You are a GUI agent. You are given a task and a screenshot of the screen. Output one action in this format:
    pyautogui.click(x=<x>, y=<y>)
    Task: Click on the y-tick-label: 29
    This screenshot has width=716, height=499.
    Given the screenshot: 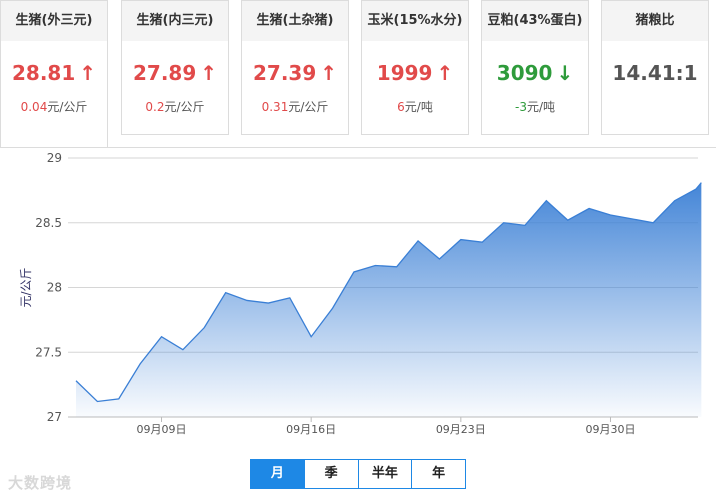 What is the action you would take?
    pyautogui.click(x=54, y=158)
    